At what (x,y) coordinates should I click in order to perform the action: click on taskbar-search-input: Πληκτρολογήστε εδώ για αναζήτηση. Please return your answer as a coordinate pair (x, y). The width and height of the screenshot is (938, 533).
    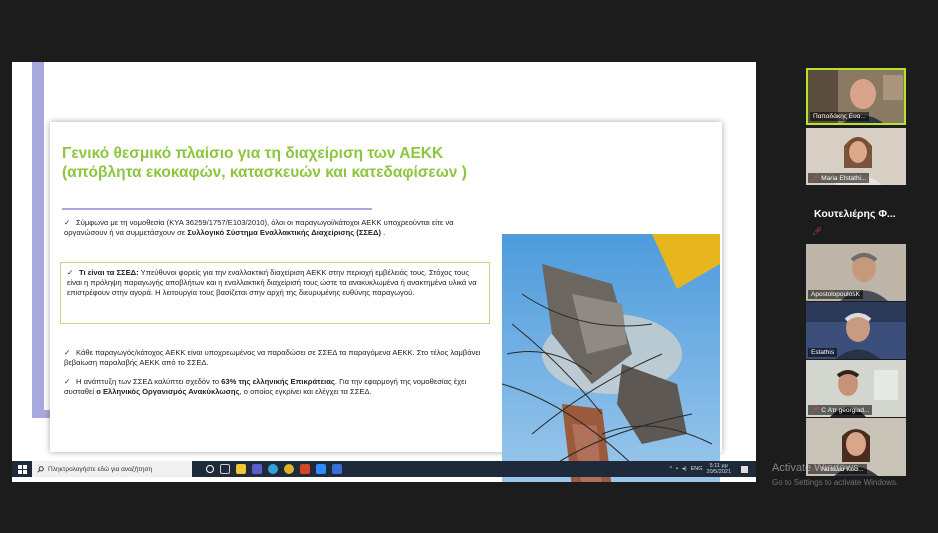
    Looking at the image, I should click on (112, 469).